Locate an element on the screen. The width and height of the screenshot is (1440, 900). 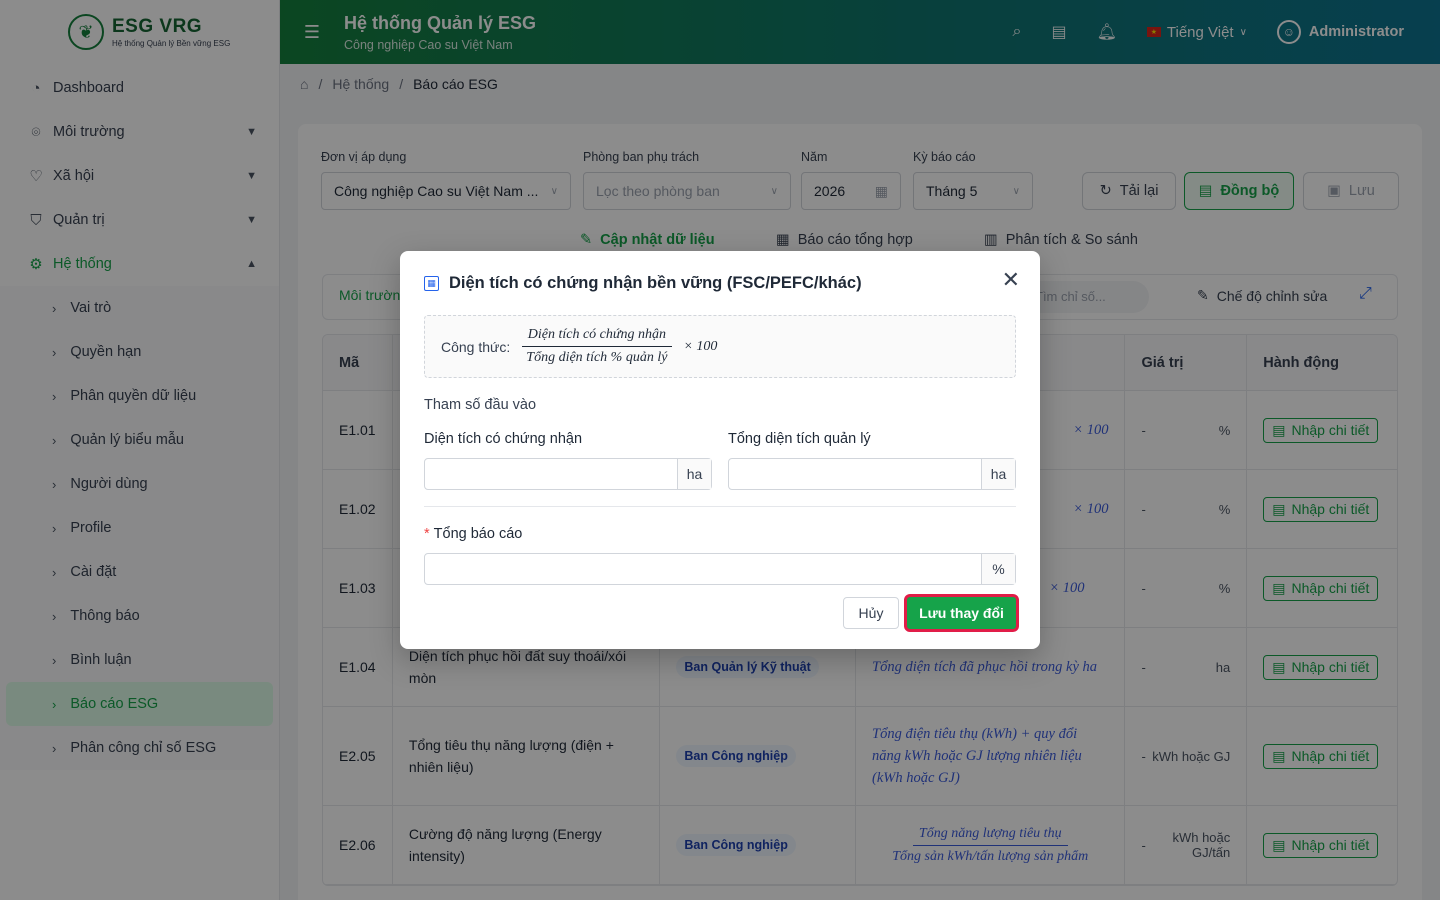
divider is located at coordinates (720, 506).